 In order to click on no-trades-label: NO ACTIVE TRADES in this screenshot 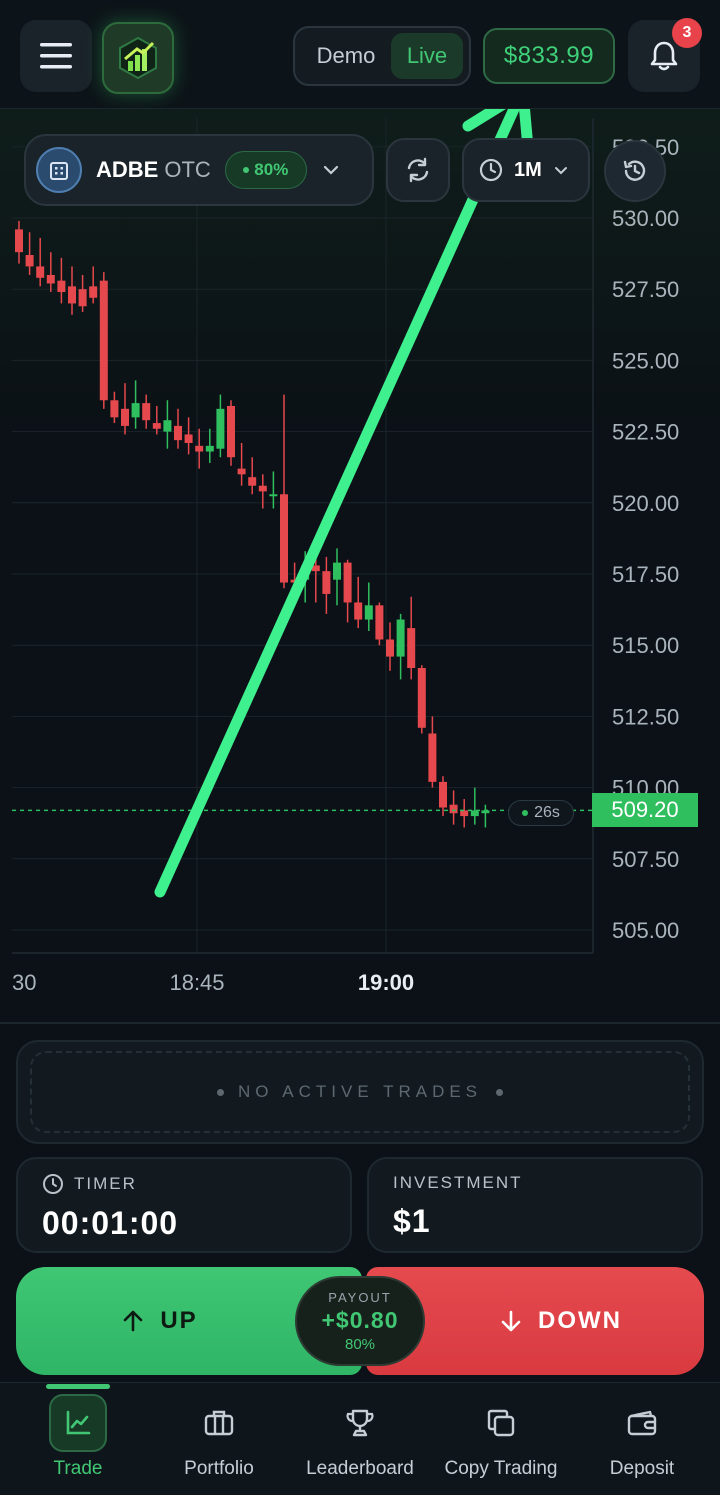, I will do `click(360, 1091)`.